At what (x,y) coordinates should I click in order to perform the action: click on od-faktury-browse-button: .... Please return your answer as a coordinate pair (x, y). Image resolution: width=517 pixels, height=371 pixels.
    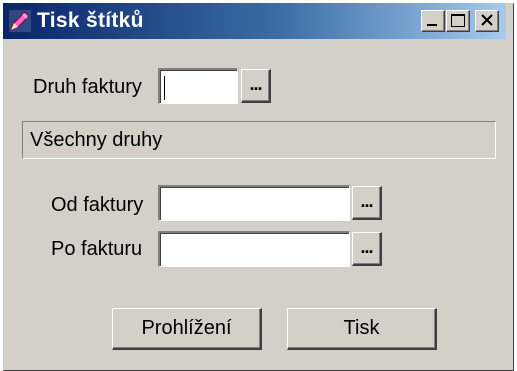
    Looking at the image, I should click on (367, 203).